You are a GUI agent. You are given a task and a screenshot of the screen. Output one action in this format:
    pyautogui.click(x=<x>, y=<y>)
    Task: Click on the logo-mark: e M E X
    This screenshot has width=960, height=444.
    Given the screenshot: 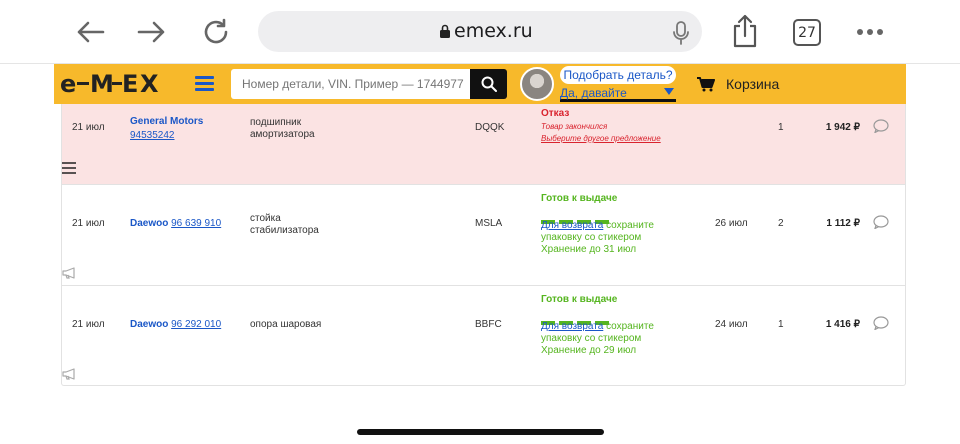 What is the action you would take?
    pyautogui.click(x=111, y=84)
    